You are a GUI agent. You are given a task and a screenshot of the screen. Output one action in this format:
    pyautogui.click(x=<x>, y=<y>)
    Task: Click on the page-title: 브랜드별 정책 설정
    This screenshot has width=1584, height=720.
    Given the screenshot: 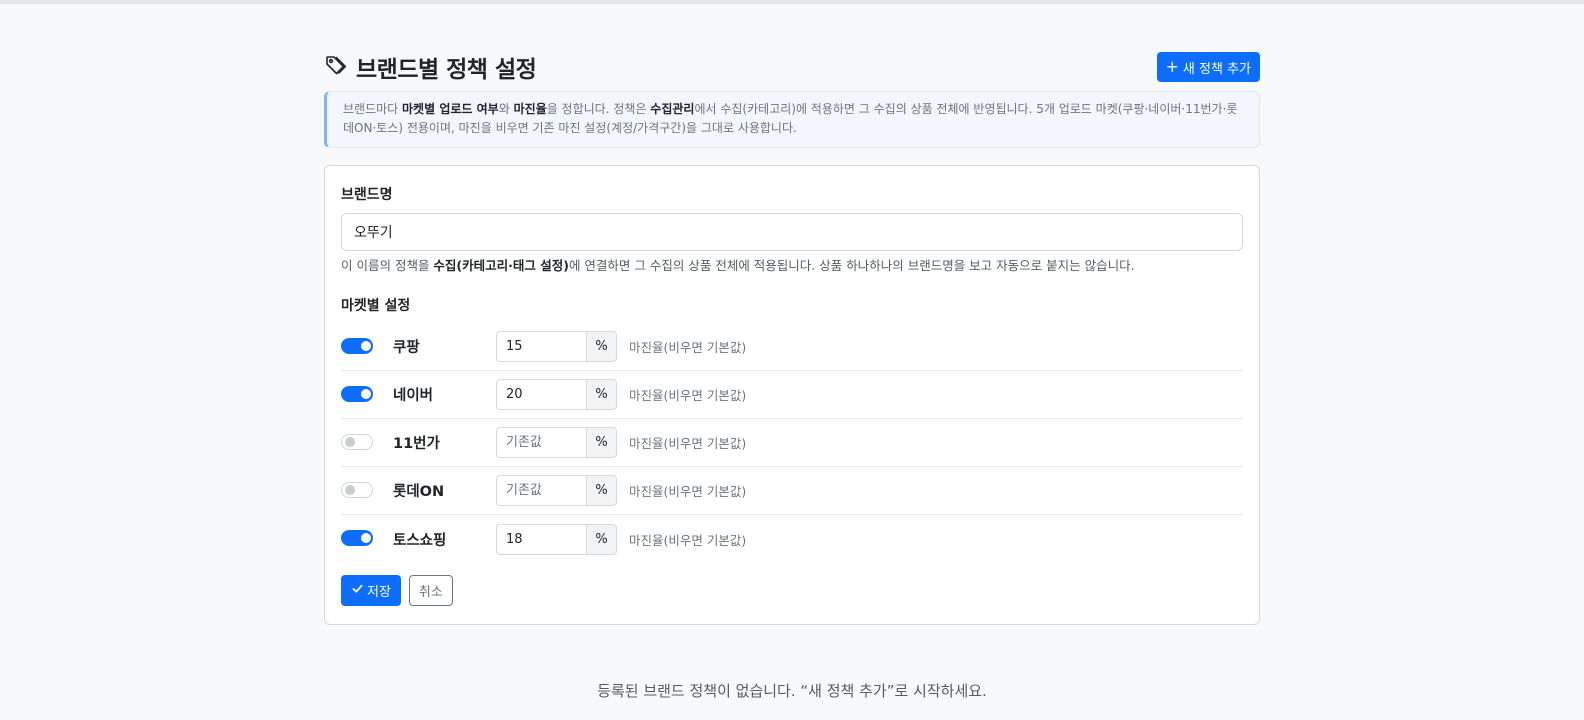 What is the action you would take?
    pyautogui.click(x=446, y=70)
    